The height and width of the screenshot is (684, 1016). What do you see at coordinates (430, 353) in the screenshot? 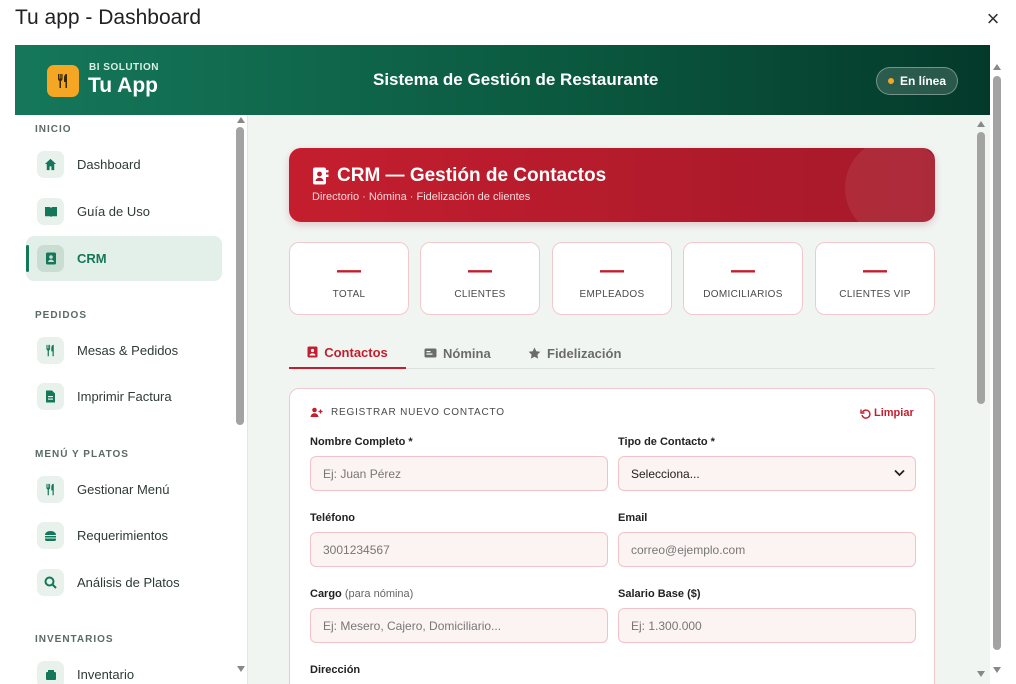
I see `id-card-icon` at bounding box center [430, 353].